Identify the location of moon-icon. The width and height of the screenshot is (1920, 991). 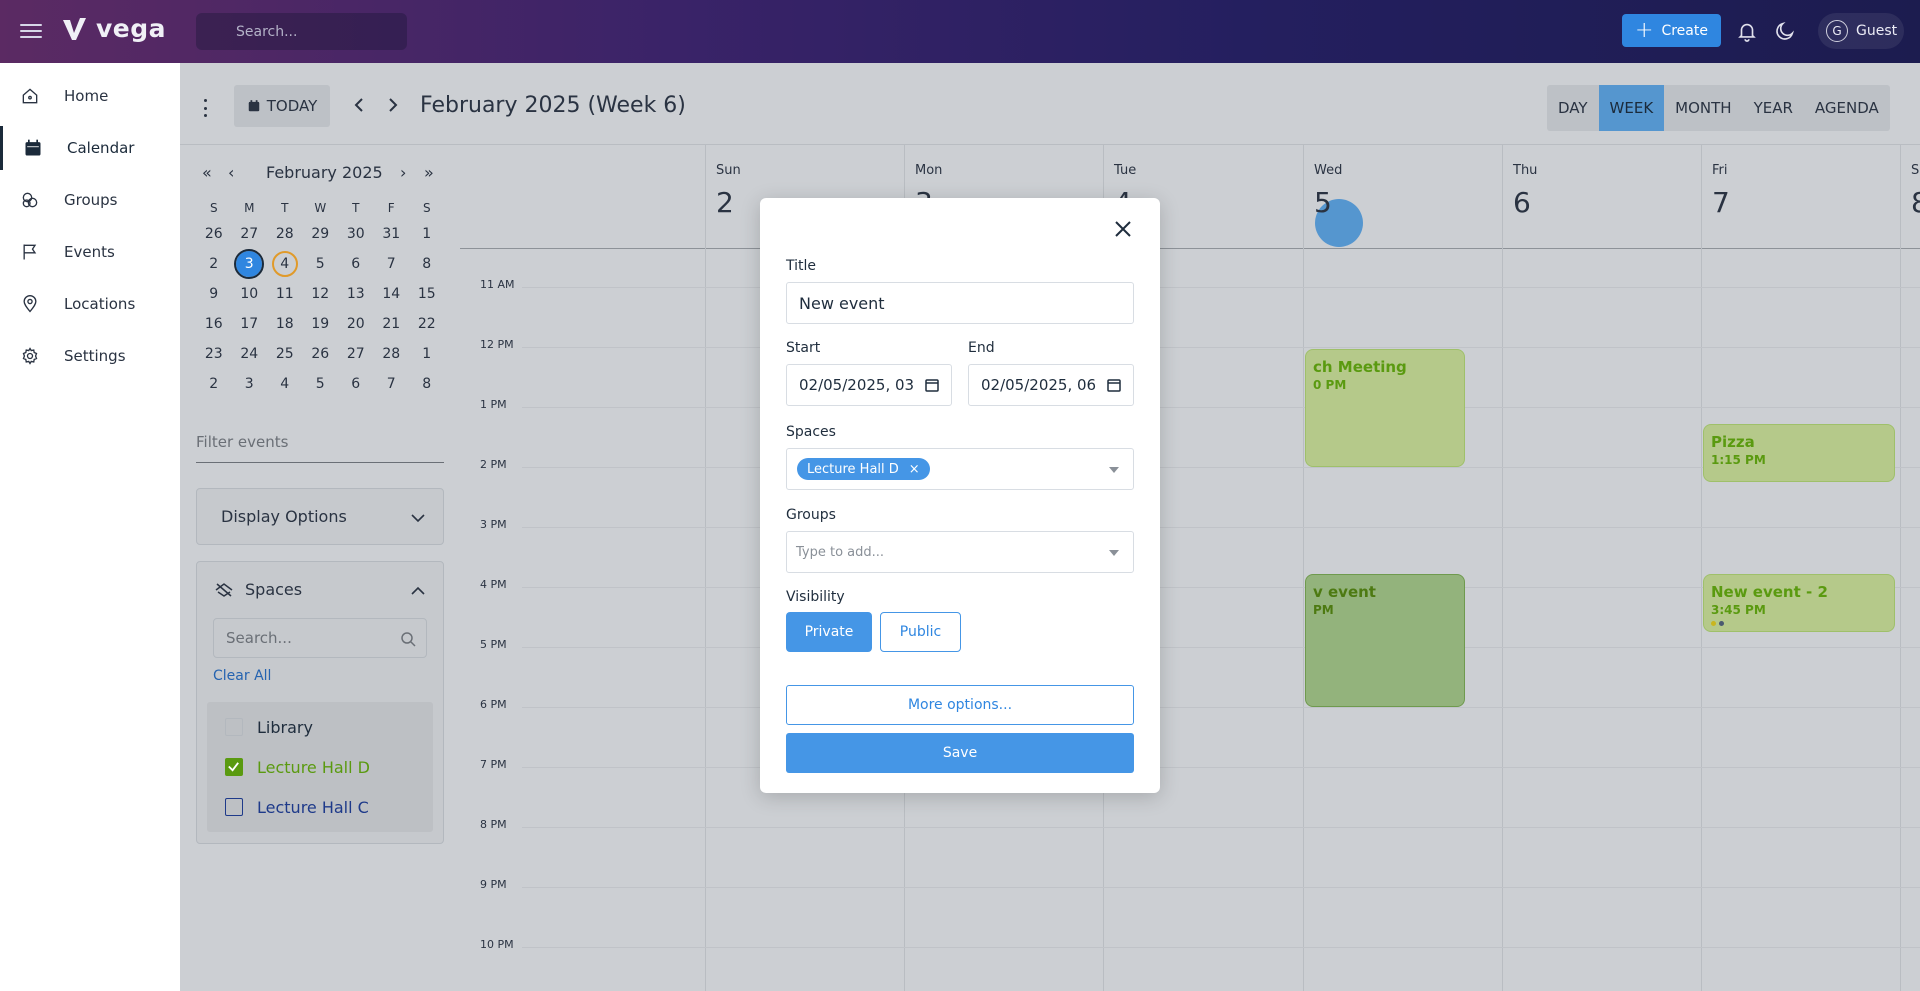
(1785, 31).